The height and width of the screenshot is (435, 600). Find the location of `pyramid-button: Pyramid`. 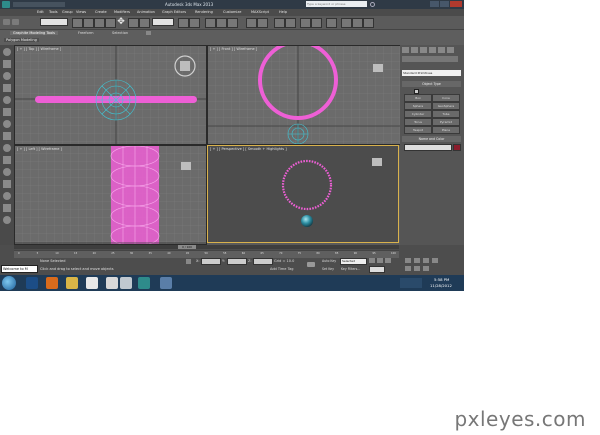

pyramid-button: Pyramid is located at coordinates (446, 122).